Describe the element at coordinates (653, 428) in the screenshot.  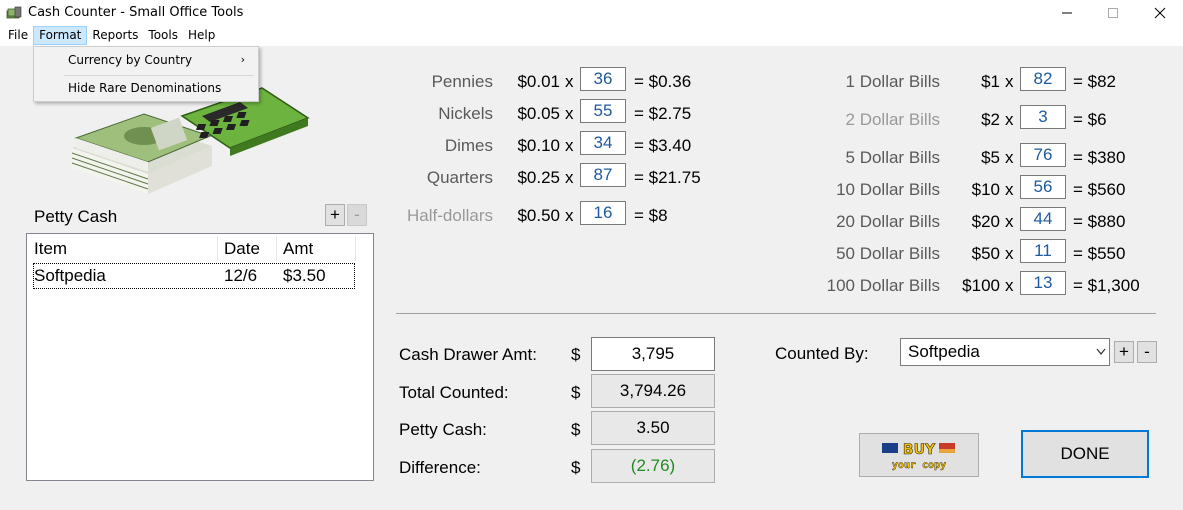
I see `petty-cash-total-value: 3.50` at that location.